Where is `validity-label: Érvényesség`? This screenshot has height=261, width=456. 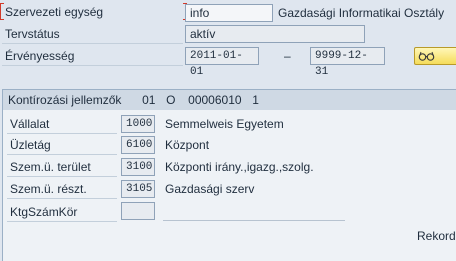 validity-label: Érvényesség is located at coordinates (92, 56).